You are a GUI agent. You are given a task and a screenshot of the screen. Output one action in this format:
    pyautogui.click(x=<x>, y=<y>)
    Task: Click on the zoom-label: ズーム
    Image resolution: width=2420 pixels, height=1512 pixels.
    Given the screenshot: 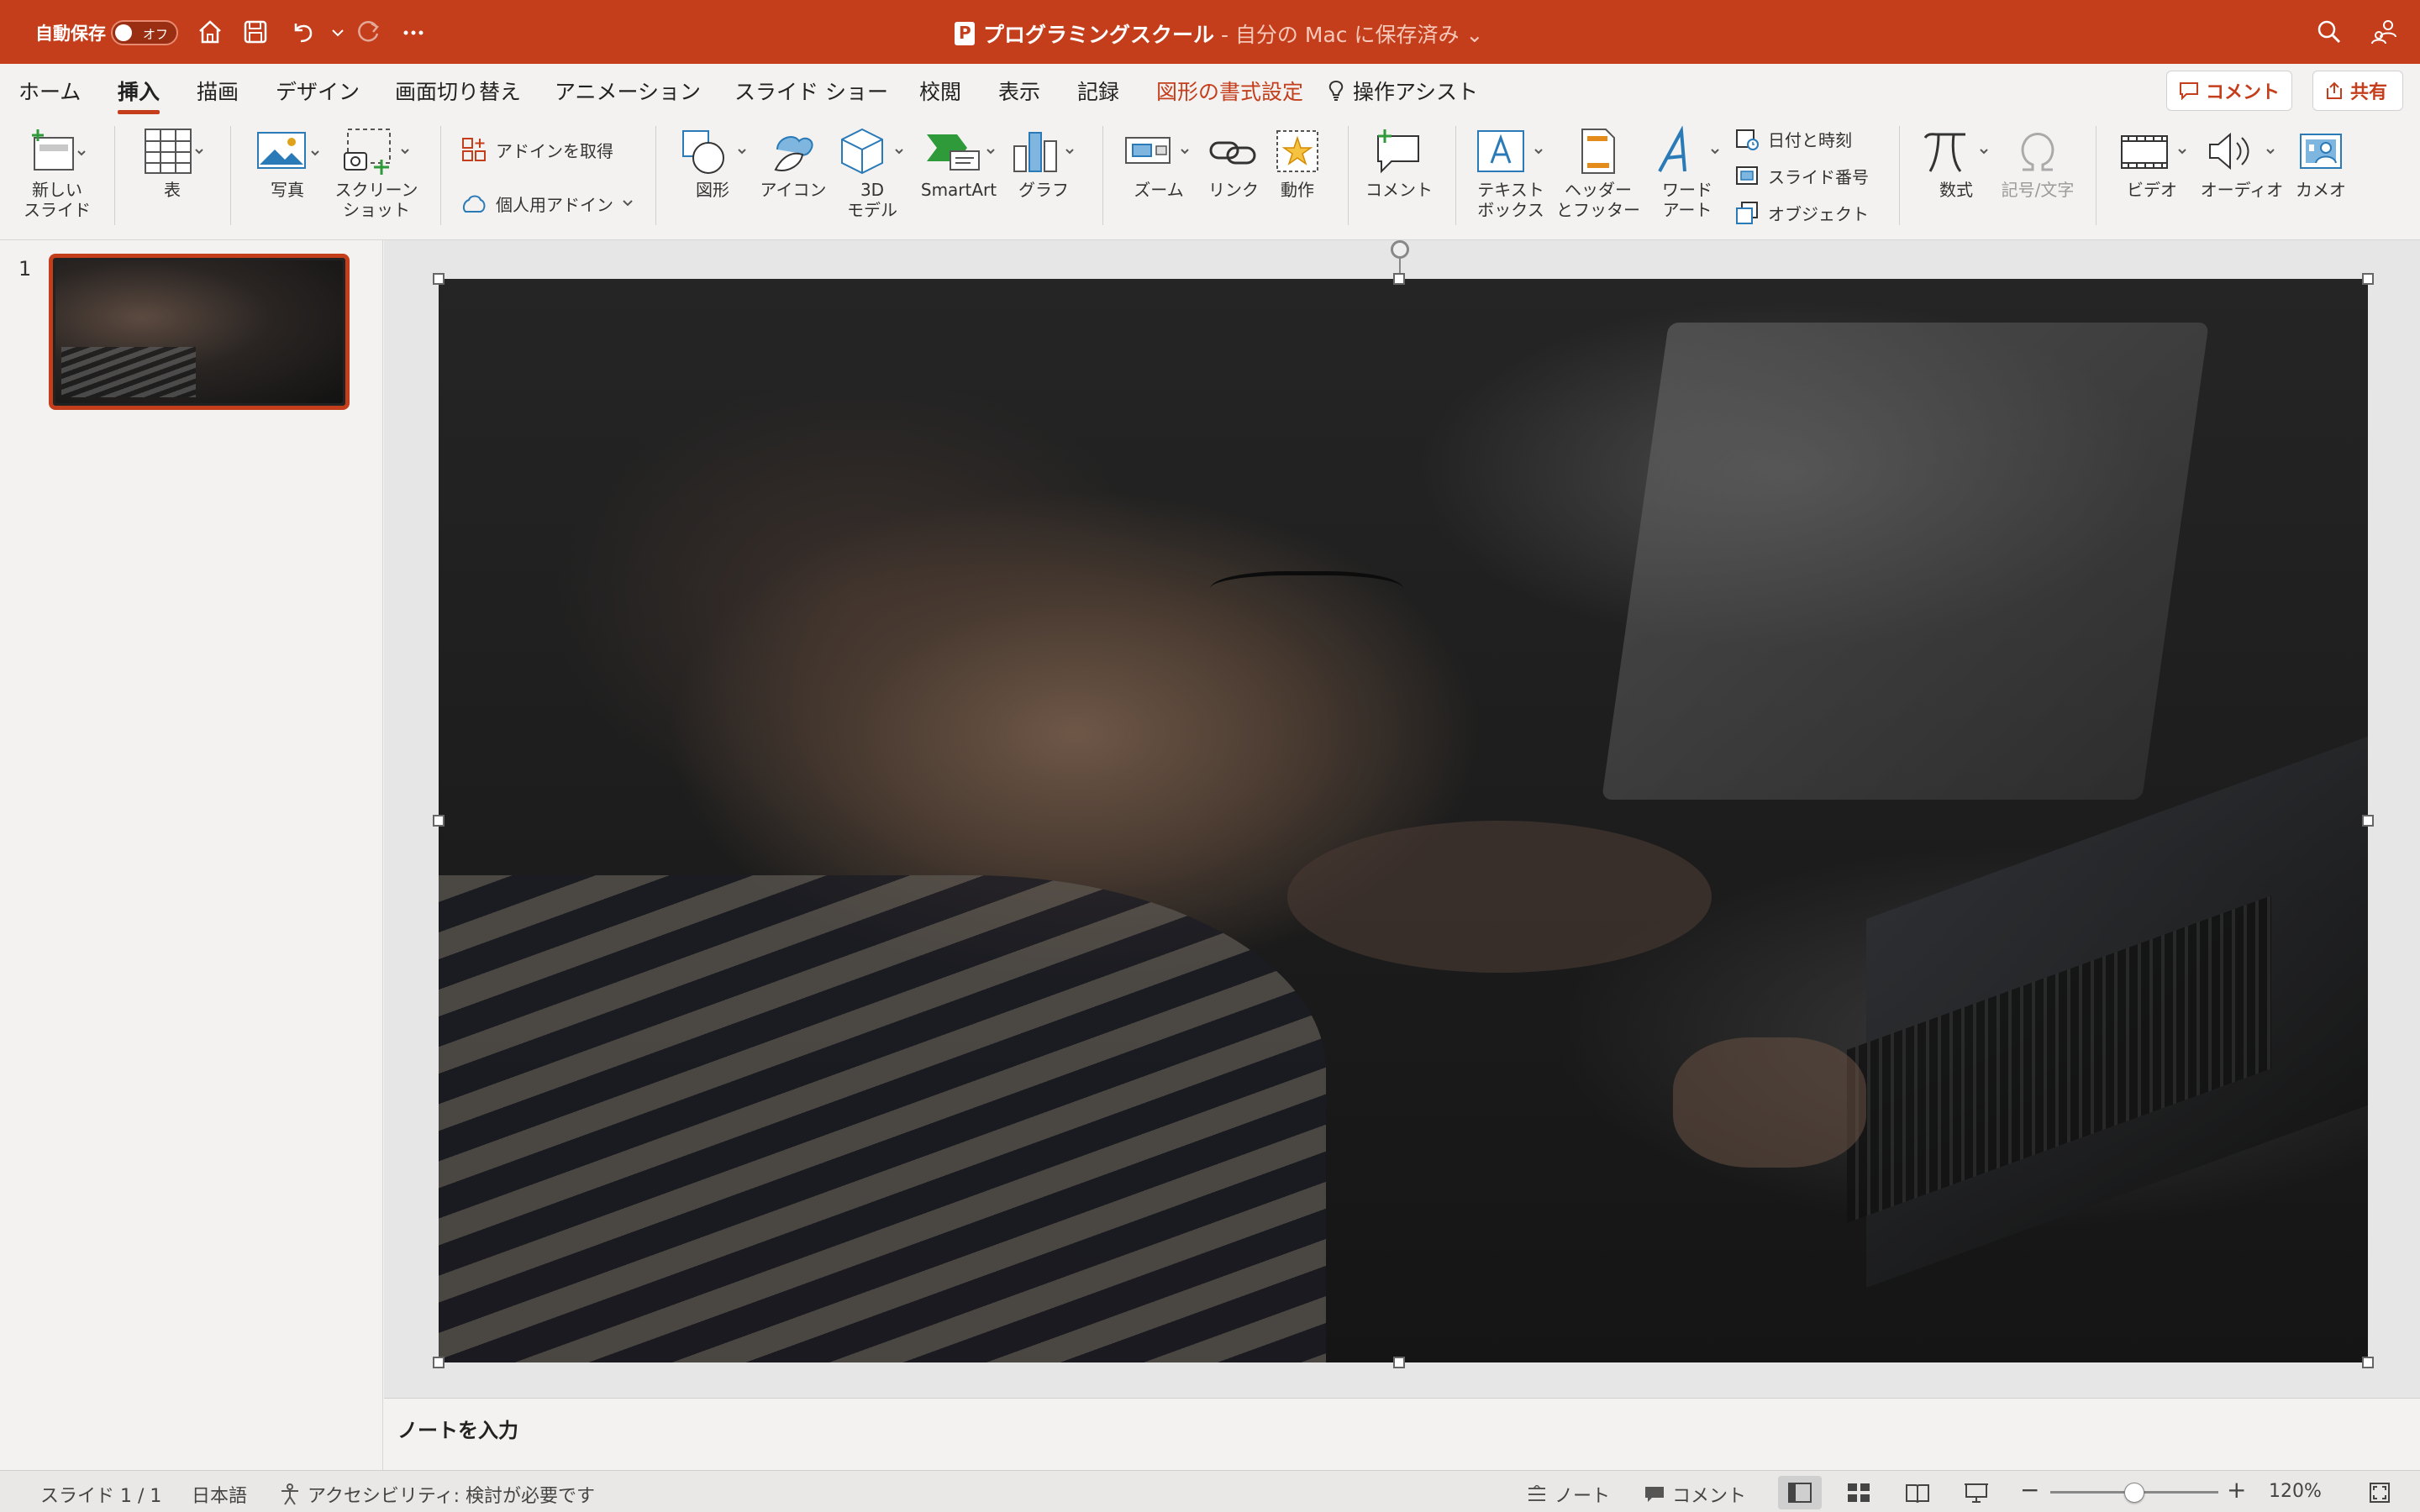 What is the action you would take?
    pyautogui.click(x=1159, y=190)
    